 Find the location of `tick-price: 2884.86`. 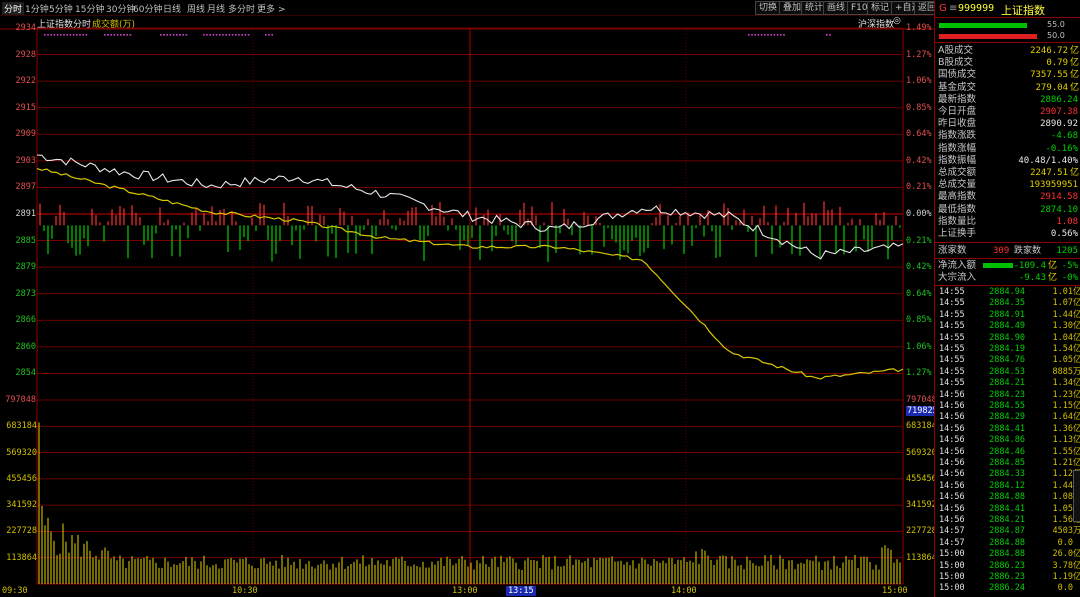

tick-price: 2884.86 is located at coordinates (1007, 440).